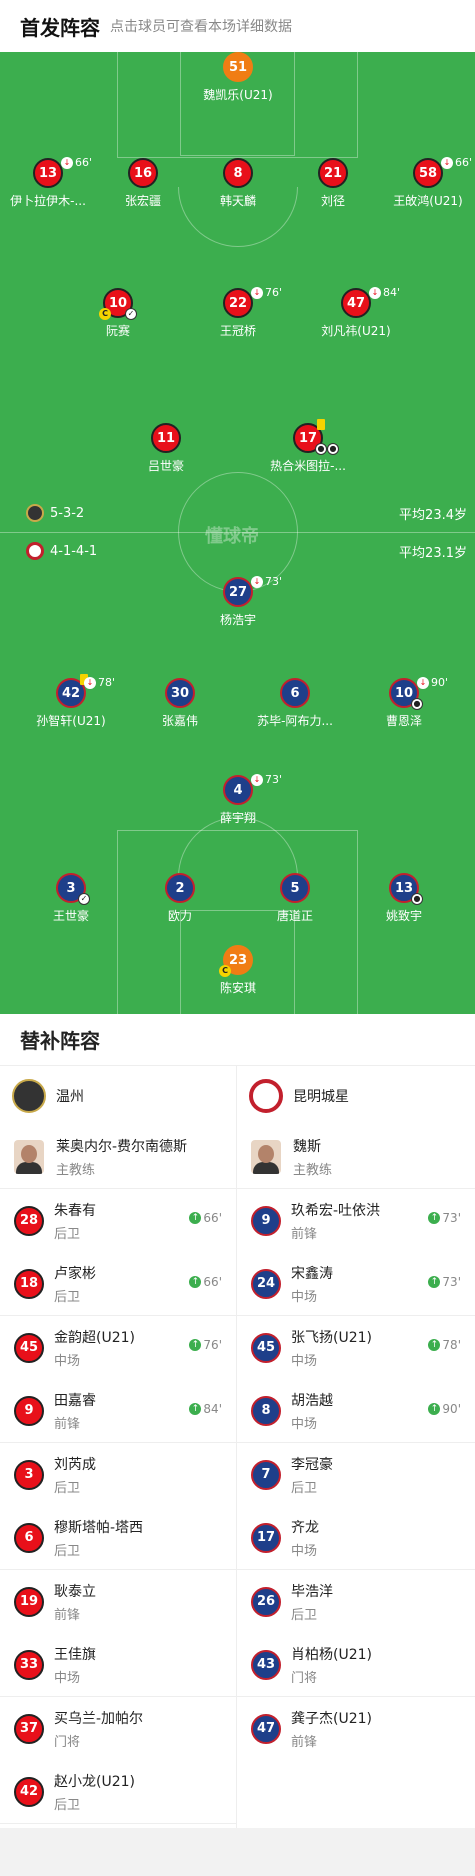 This screenshot has width=475, height=1876. What do you see at coordinates (71, 701) in the screenshot?
I see `player-away-1: 42 ↓ 78' 孙智轩(U21)` at bounding box center [71, 701].